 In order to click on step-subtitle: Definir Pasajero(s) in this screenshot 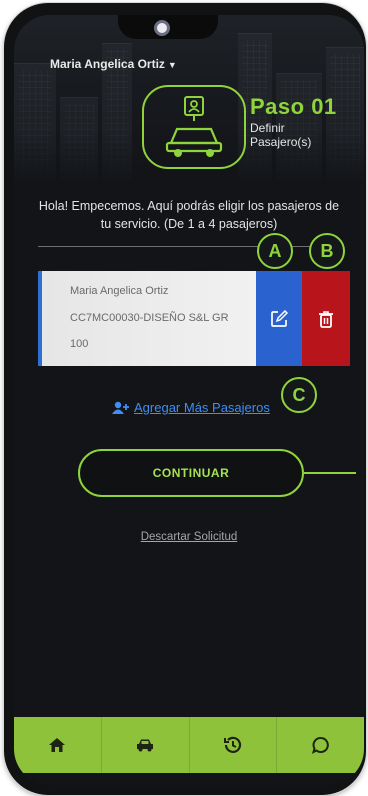, I will do `click(280, 135)`.